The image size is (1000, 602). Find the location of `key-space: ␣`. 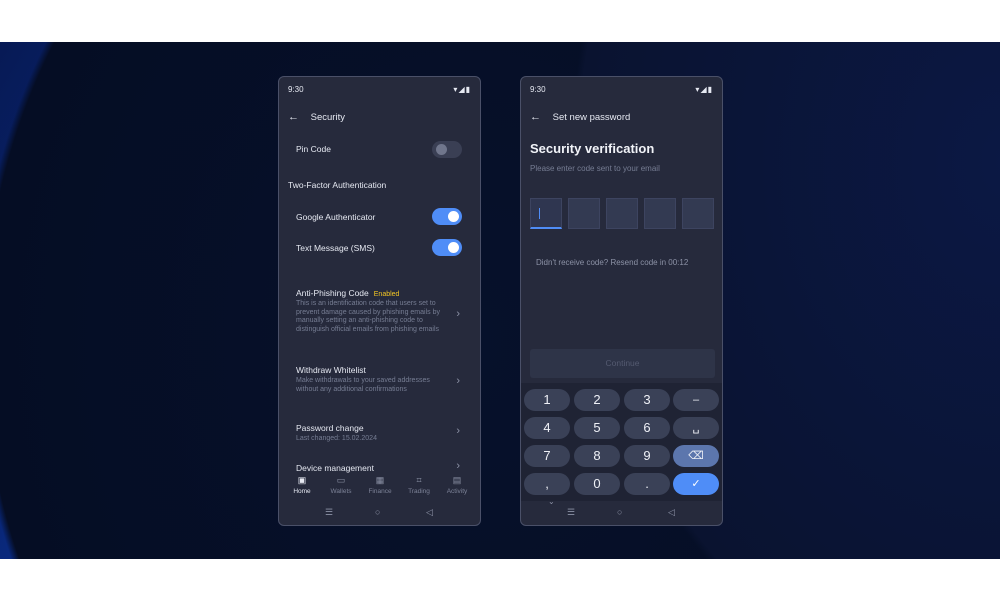

key-space: ␣ is located at coordinates (696, 428).